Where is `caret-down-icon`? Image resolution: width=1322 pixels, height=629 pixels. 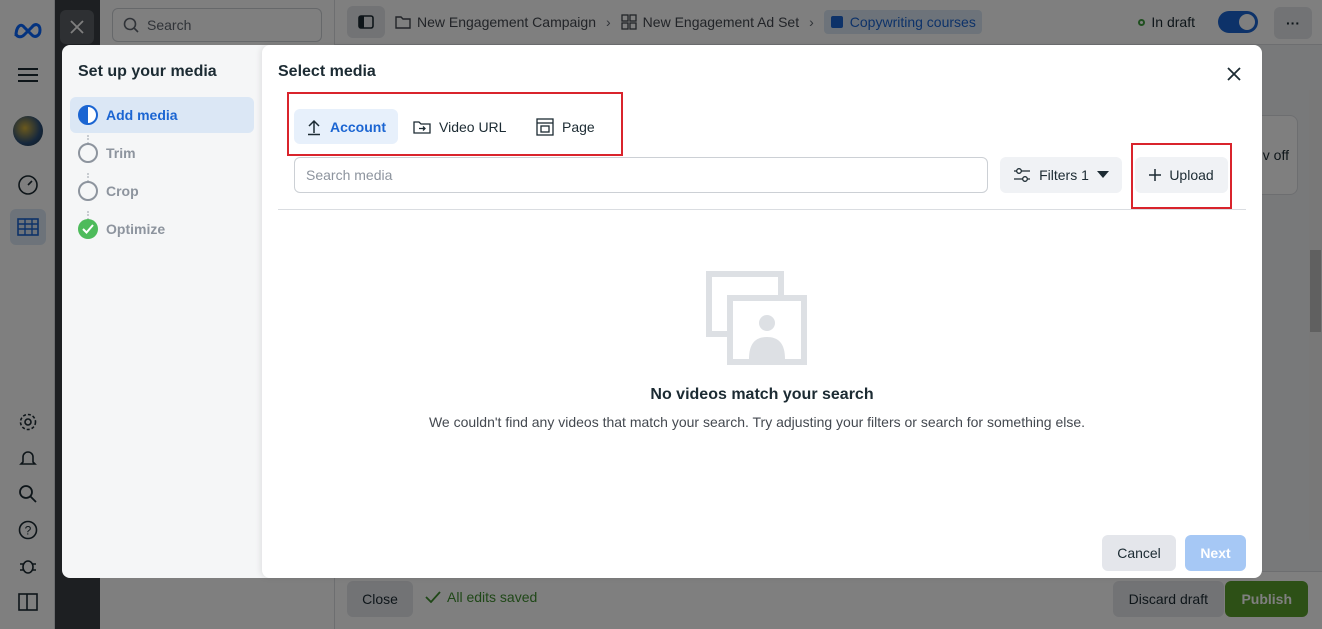
caret-down-icon is located at coordinates (1102, 174).